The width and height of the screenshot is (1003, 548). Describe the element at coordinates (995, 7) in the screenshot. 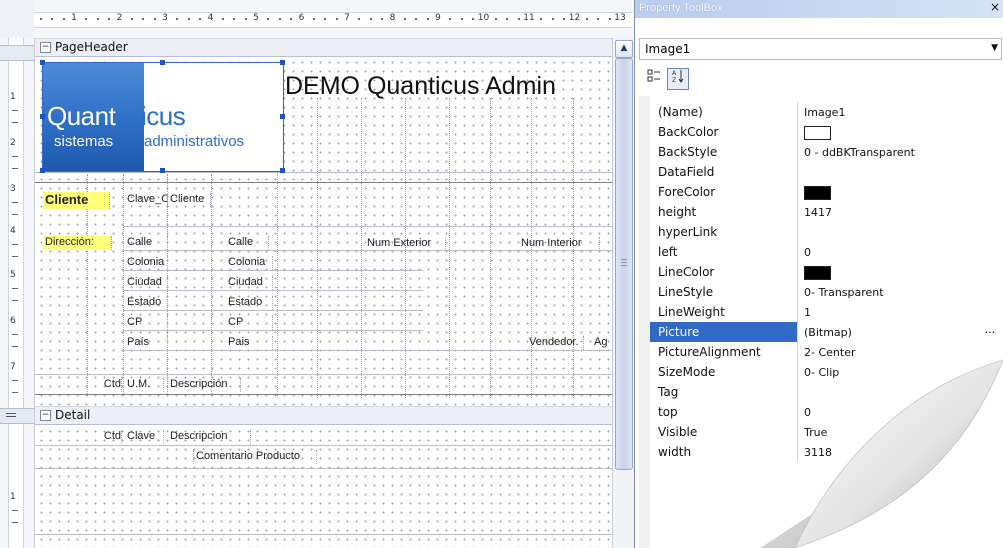

I see `close-icon: ×` at that location.